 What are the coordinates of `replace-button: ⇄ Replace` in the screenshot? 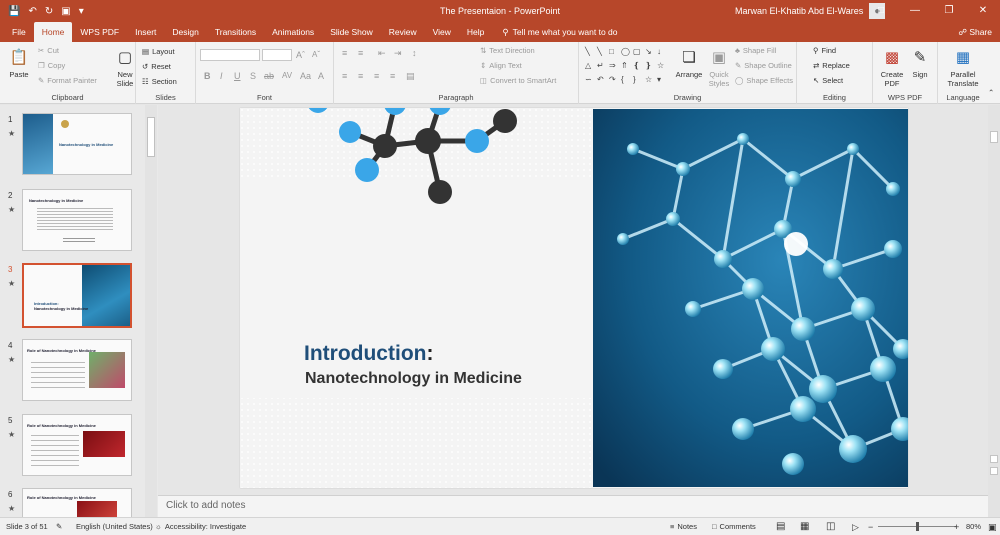 It's located at (831, 65).